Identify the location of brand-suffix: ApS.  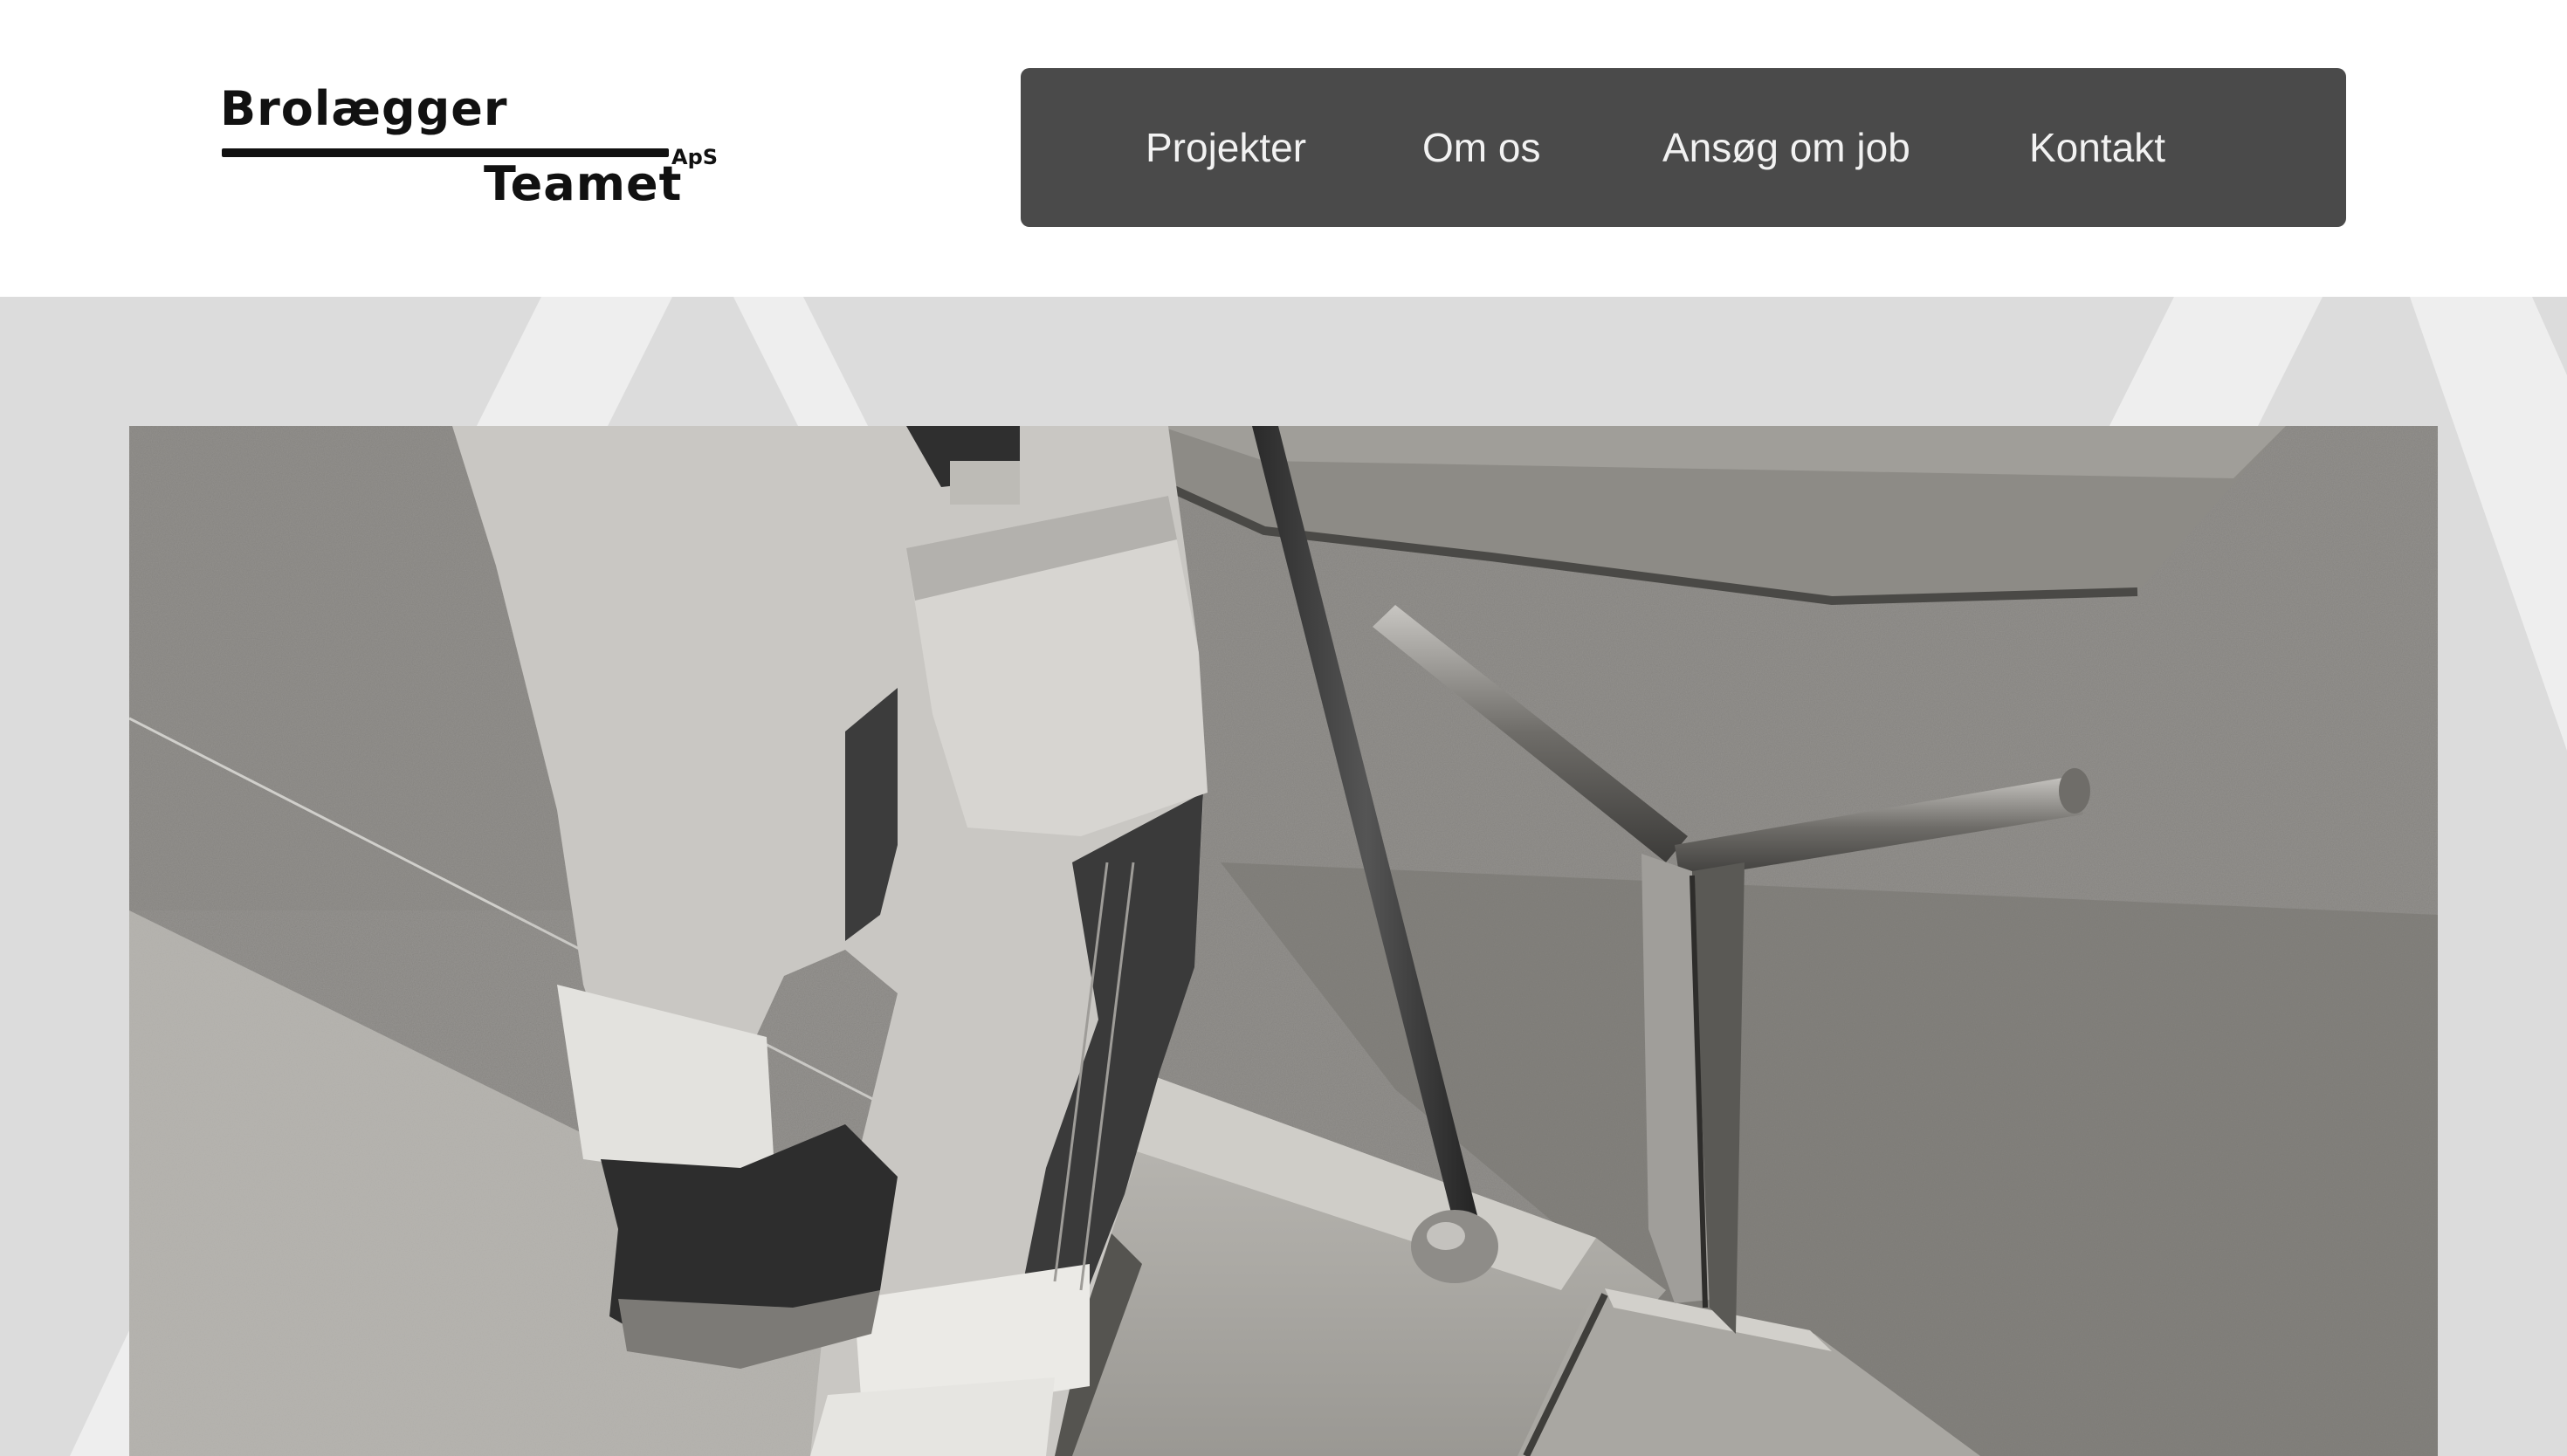
(695, 157).